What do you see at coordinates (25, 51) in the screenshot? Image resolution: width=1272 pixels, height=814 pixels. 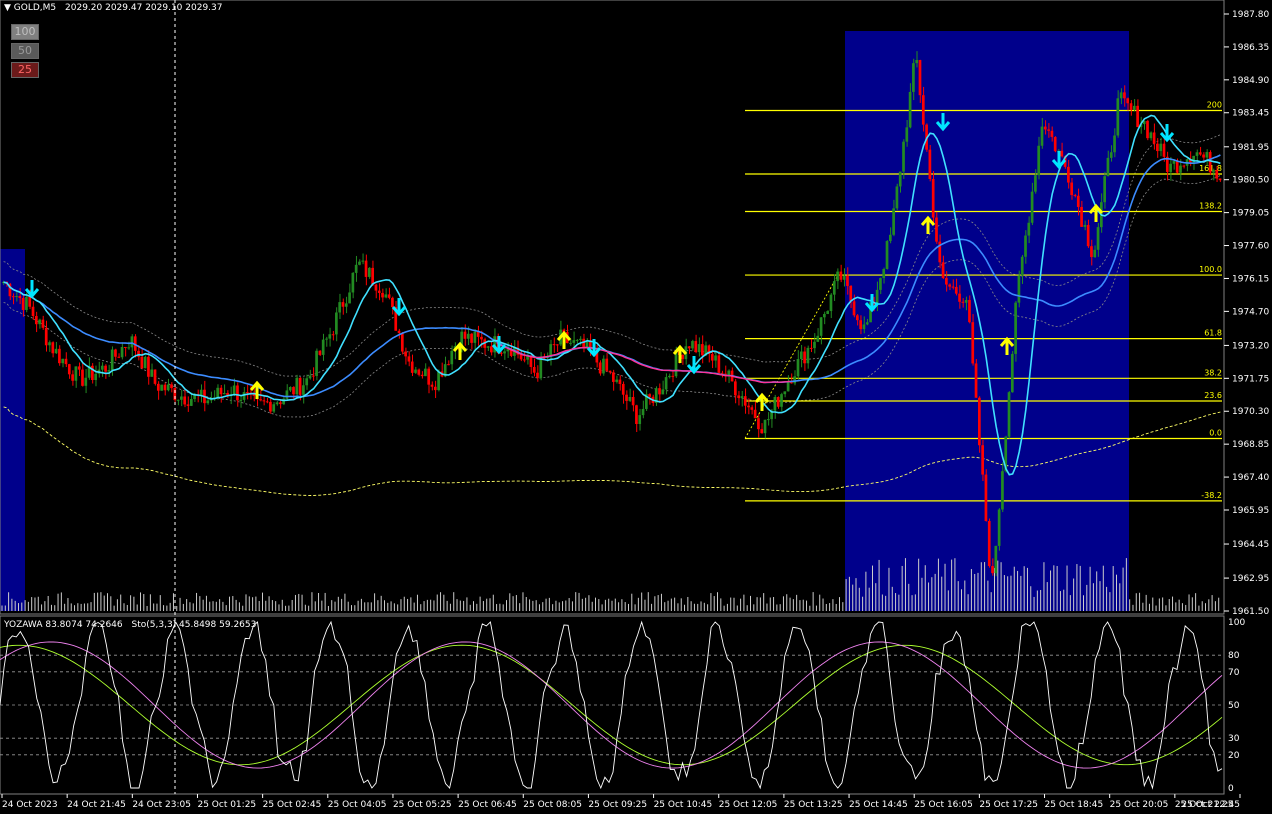 I see `zoom-button-50: 50` at bounding box center [25, 51].